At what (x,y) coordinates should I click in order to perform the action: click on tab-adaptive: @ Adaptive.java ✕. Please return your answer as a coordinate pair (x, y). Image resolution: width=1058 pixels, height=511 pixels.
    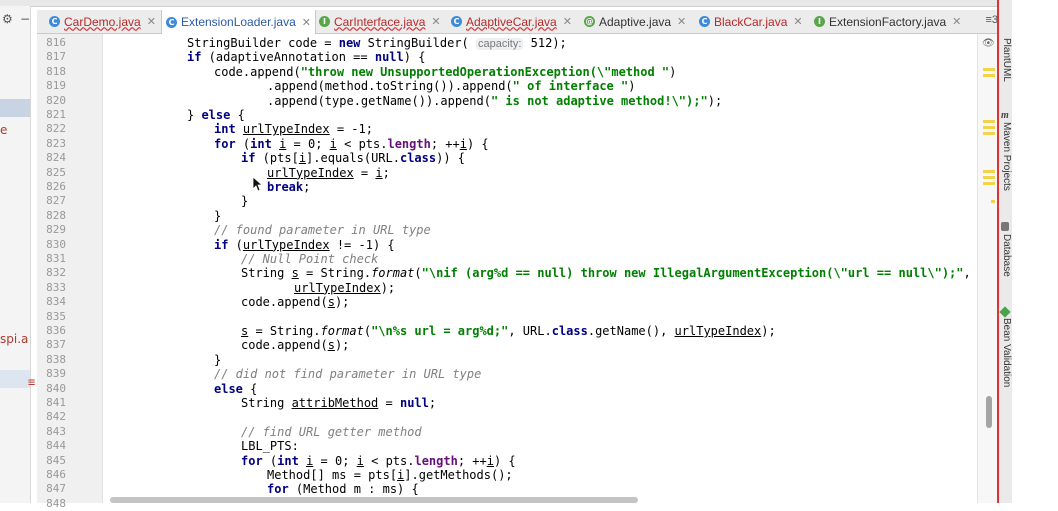
    Looking at the image, I should click on (635, 21).